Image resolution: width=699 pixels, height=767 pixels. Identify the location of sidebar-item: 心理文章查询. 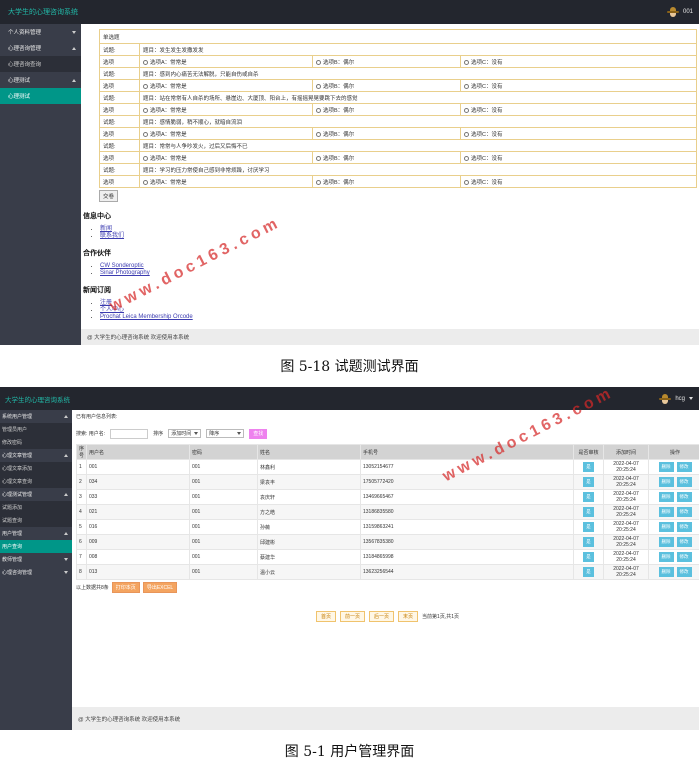
(36, 481).